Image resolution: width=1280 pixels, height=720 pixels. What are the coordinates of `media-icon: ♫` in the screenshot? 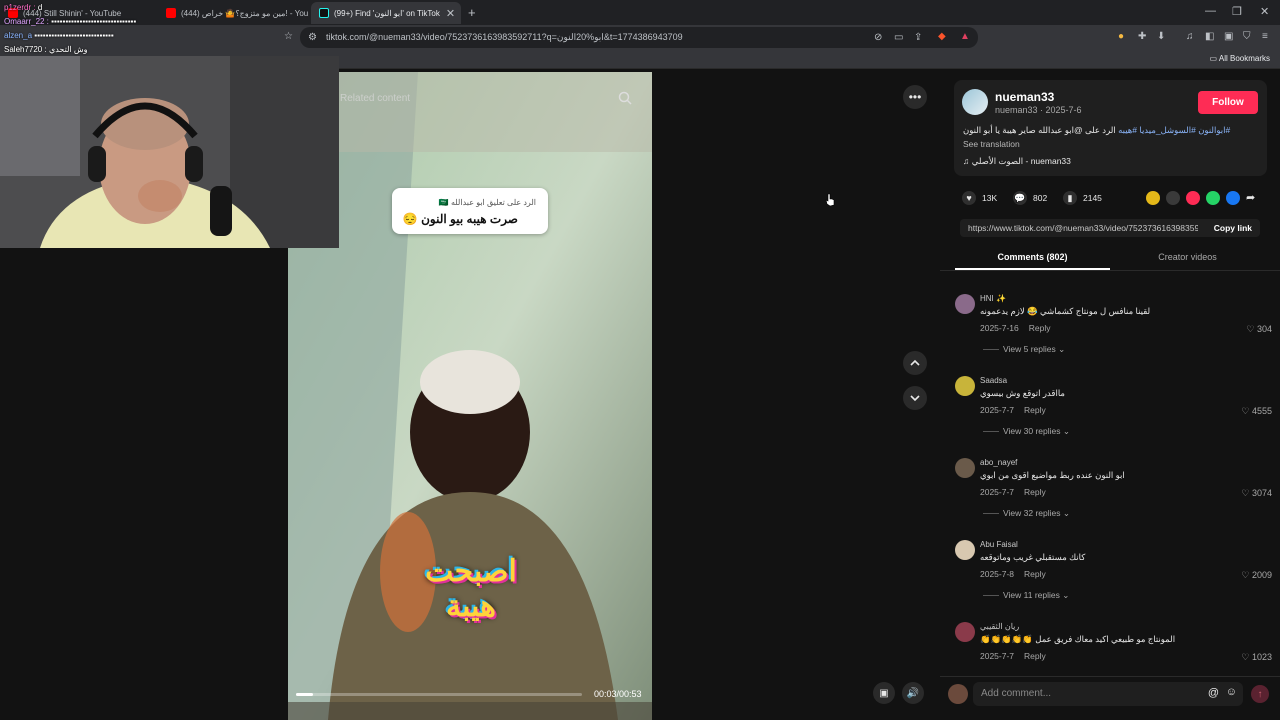 It's located at (1190, 36).